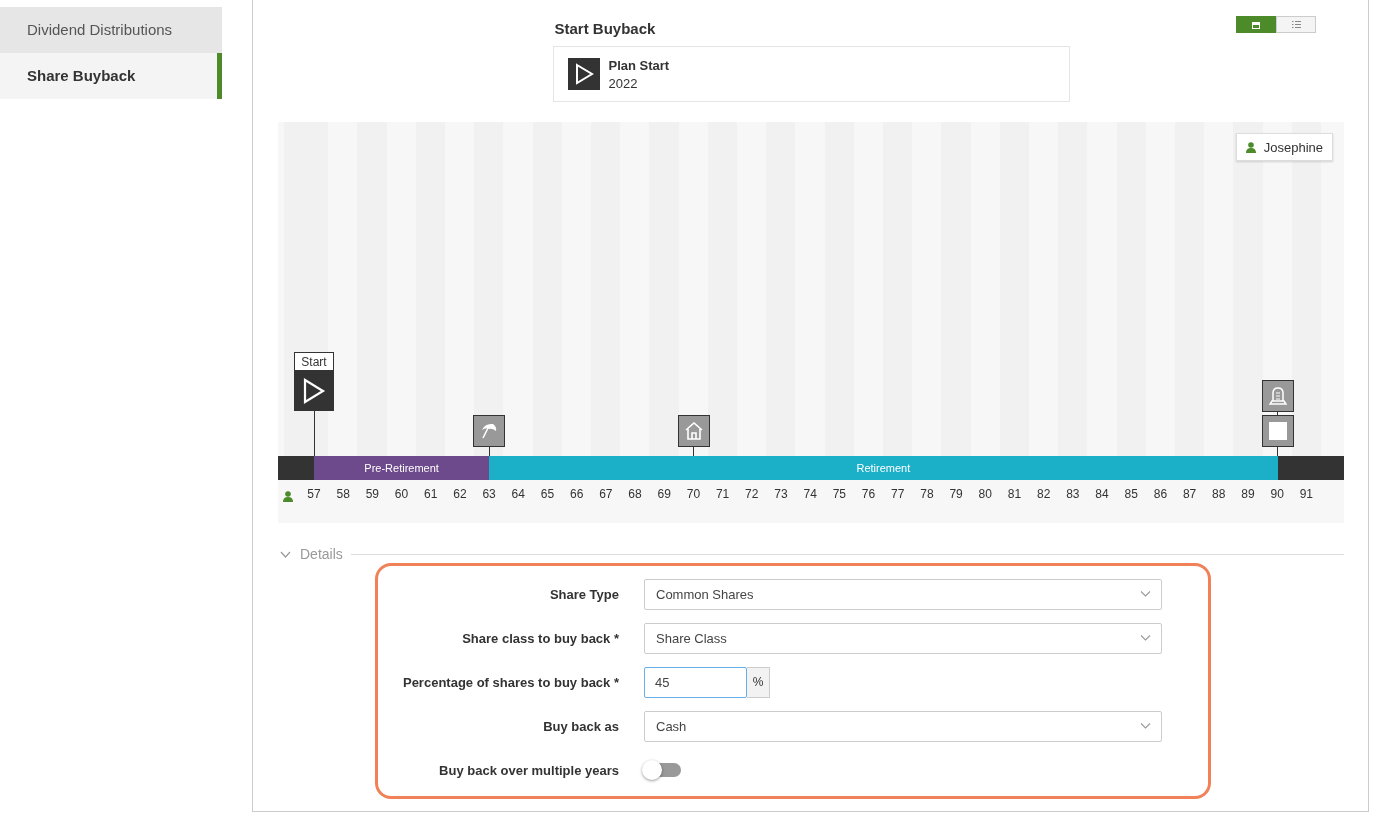 The width and height of the screenshot is (1392, 826). I want to click on sidebar-item: Share Buyback, so click(111, 76).